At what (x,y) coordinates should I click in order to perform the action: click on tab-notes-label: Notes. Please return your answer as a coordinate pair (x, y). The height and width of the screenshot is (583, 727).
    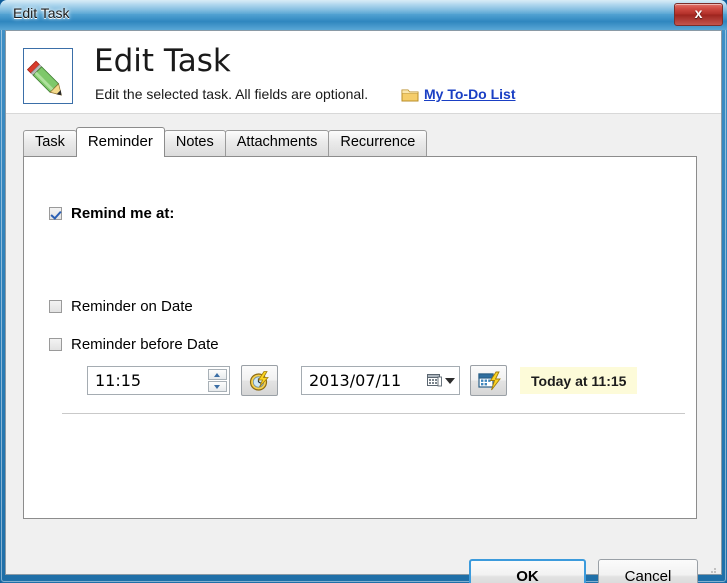
    Looking at the image, I should click on (194, 142).